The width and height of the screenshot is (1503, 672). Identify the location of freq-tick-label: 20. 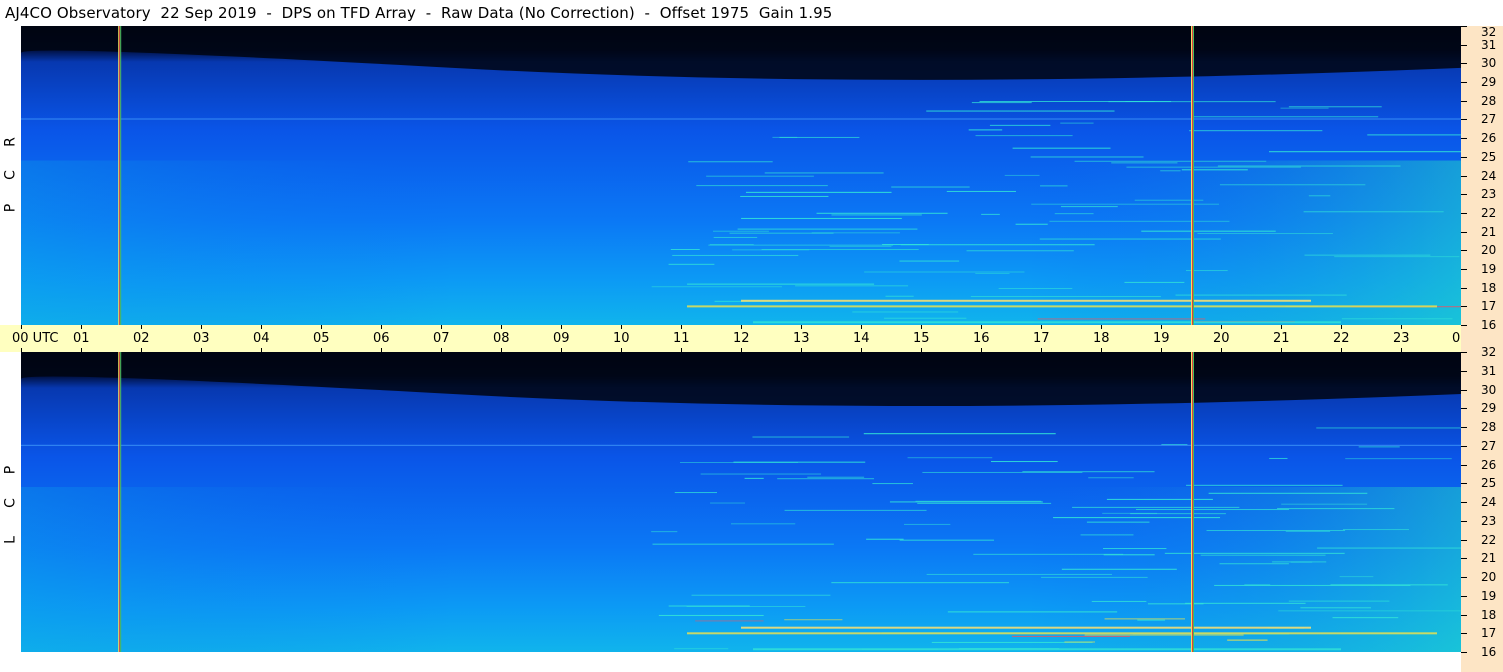
(1489, 577).